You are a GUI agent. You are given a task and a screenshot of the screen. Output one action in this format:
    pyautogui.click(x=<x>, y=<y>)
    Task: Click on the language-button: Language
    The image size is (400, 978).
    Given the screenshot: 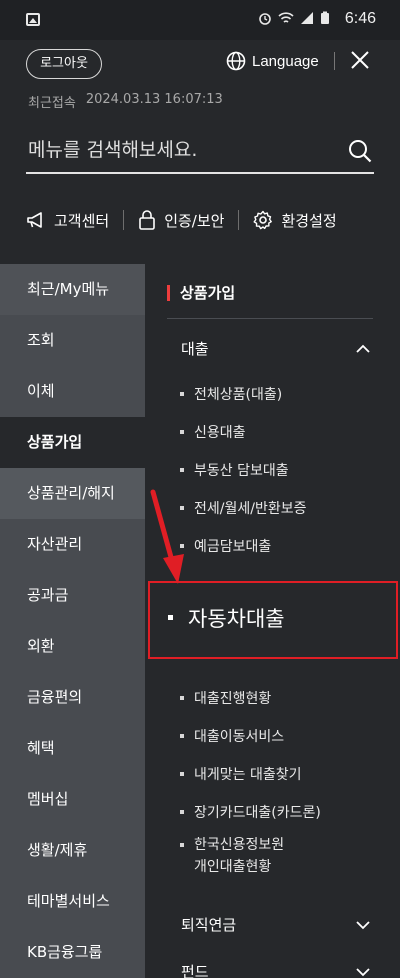 What is the action you would take?
    pyautogui.click(x=272, y=61)
    